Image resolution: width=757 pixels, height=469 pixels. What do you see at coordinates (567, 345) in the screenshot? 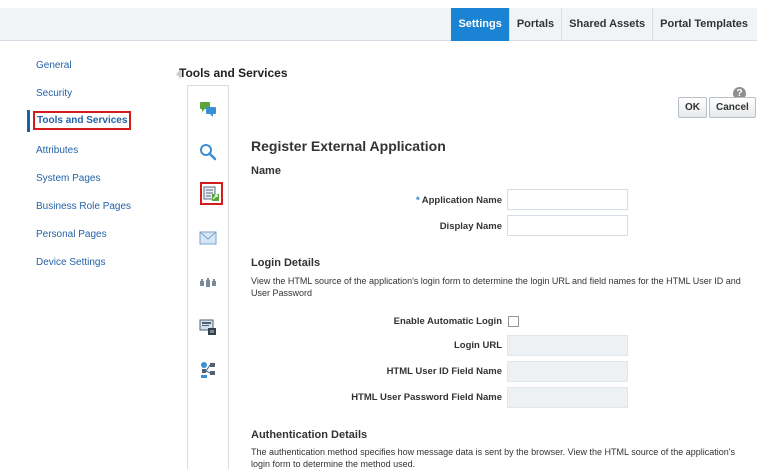
I see `login-url-input` at bounding box center [567, 345].